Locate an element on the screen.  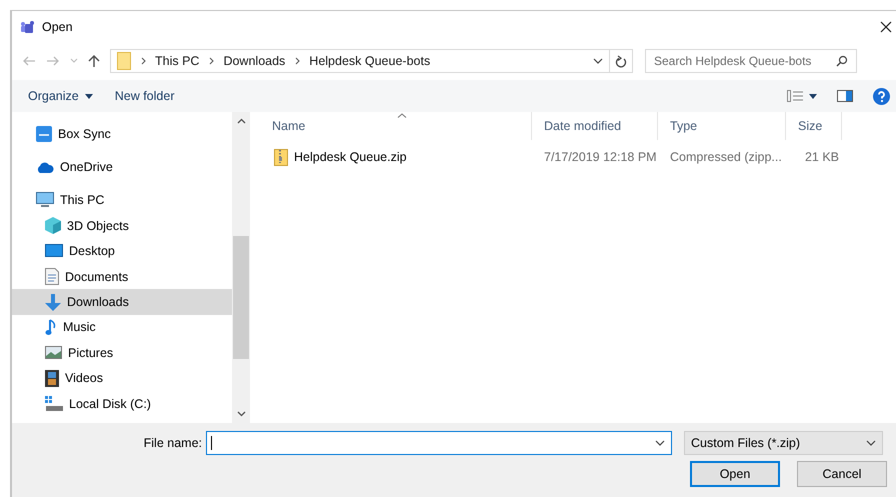
app-icon is located at coordinates (28, 27).